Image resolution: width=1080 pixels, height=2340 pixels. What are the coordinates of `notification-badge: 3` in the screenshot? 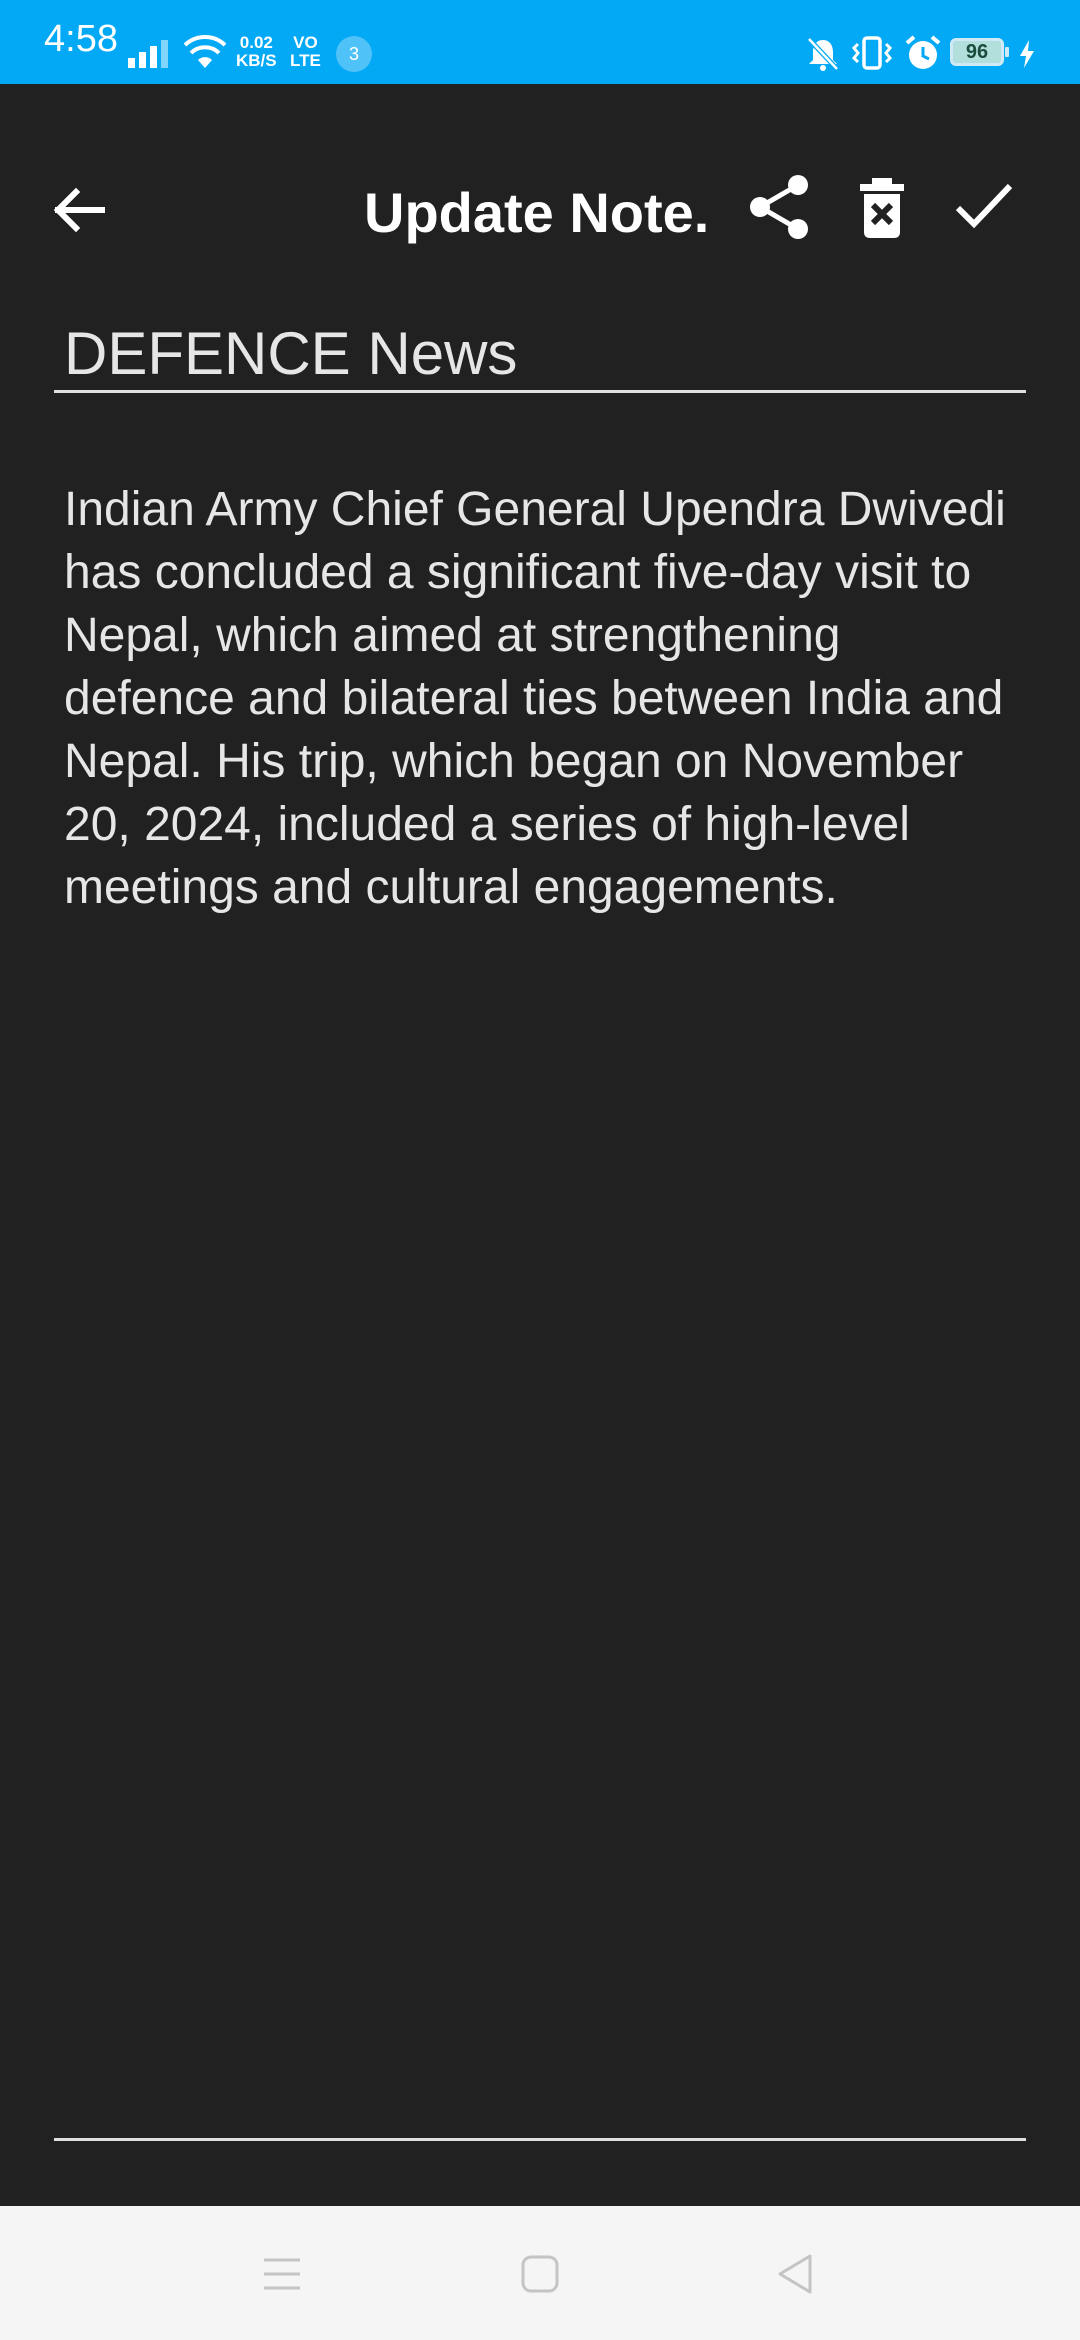 It's located at (354, 54).